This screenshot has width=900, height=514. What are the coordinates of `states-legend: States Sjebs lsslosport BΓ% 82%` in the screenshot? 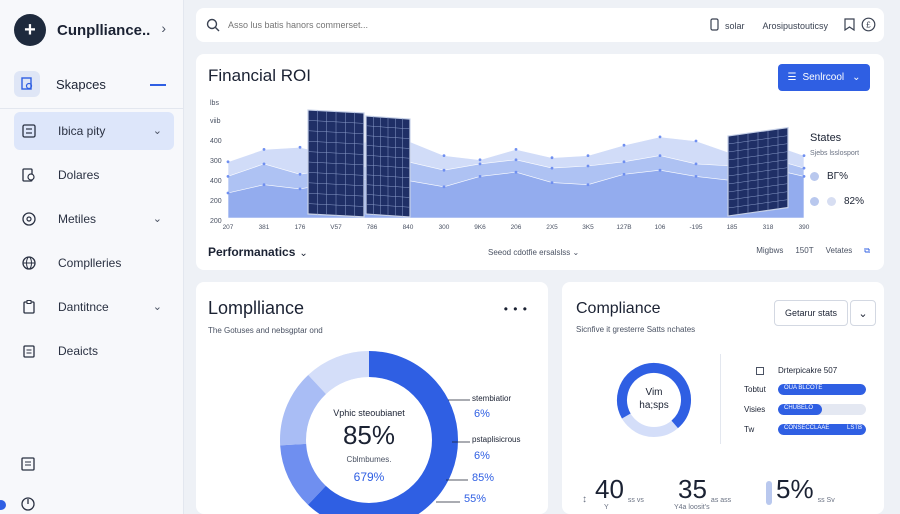 It's located at (843, 169).